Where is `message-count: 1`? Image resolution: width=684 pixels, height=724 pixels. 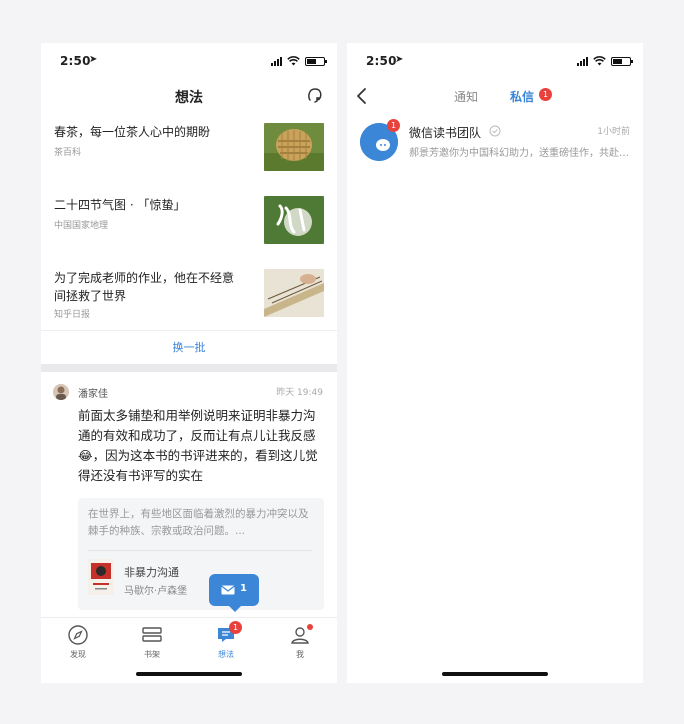
message-count: 1 is located at coordinates (243, 588).